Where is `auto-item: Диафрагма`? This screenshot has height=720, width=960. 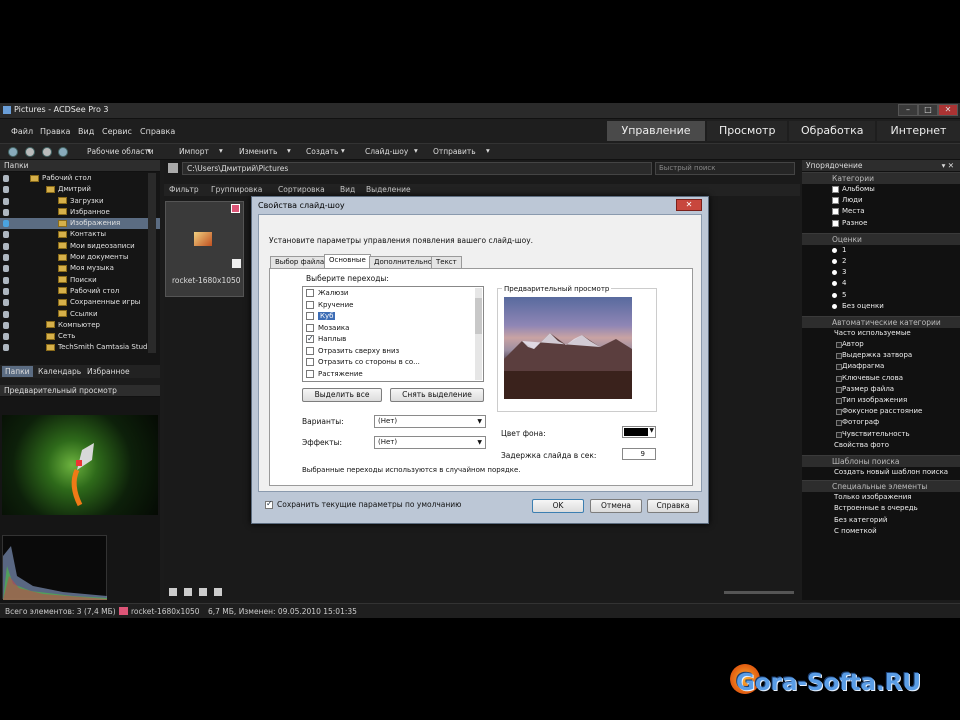 auto-item: Диафрагма is located at coordinates (881, 366).